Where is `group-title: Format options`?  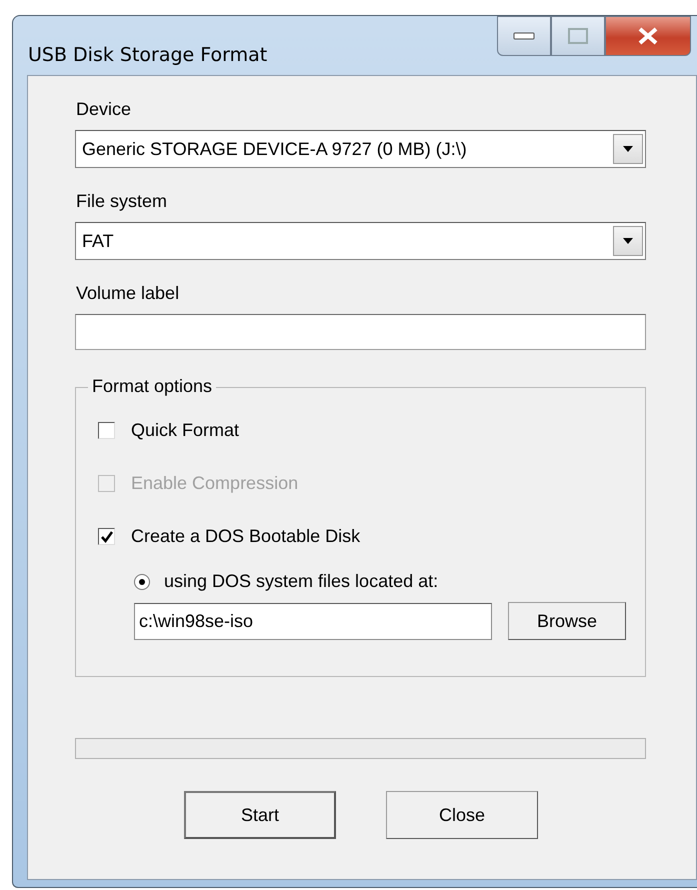 group-title: Format options is located at coordinates (152, 386).